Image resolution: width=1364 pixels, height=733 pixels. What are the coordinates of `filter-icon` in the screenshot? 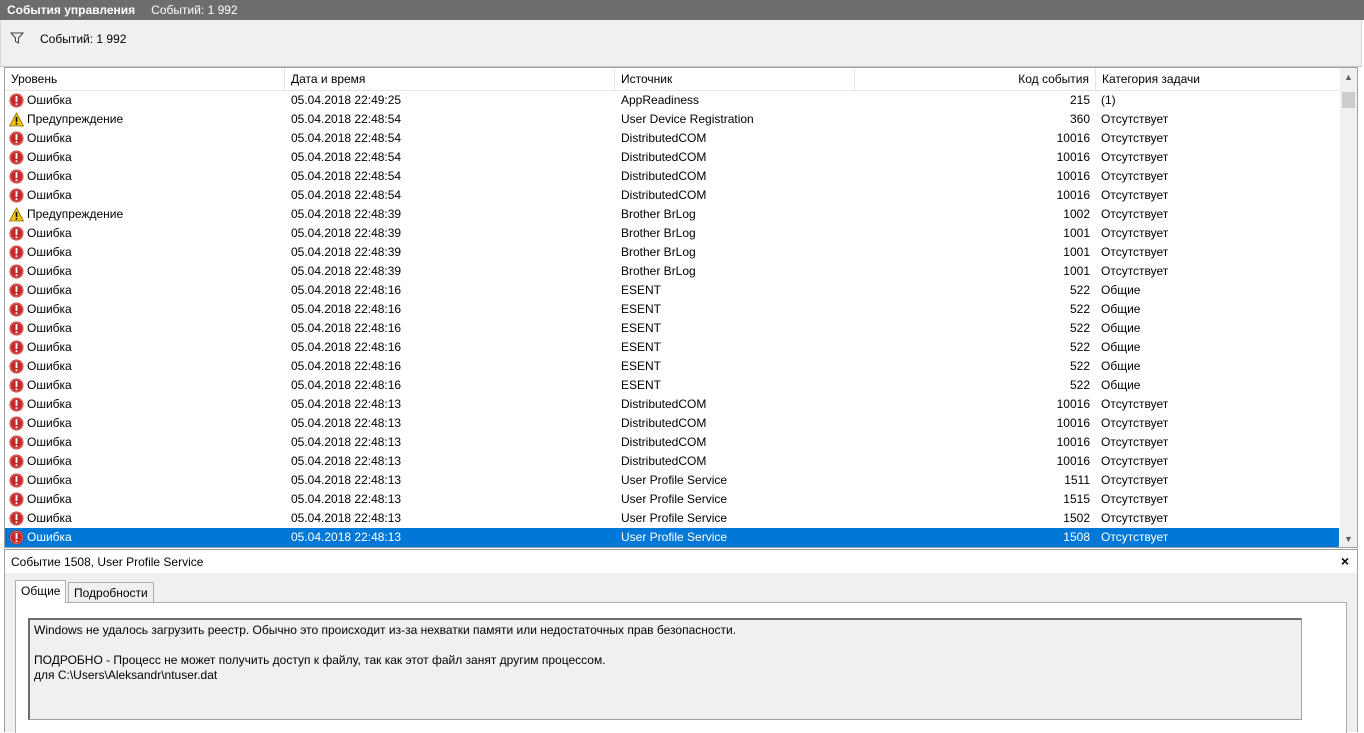 It's located at (17, 38).